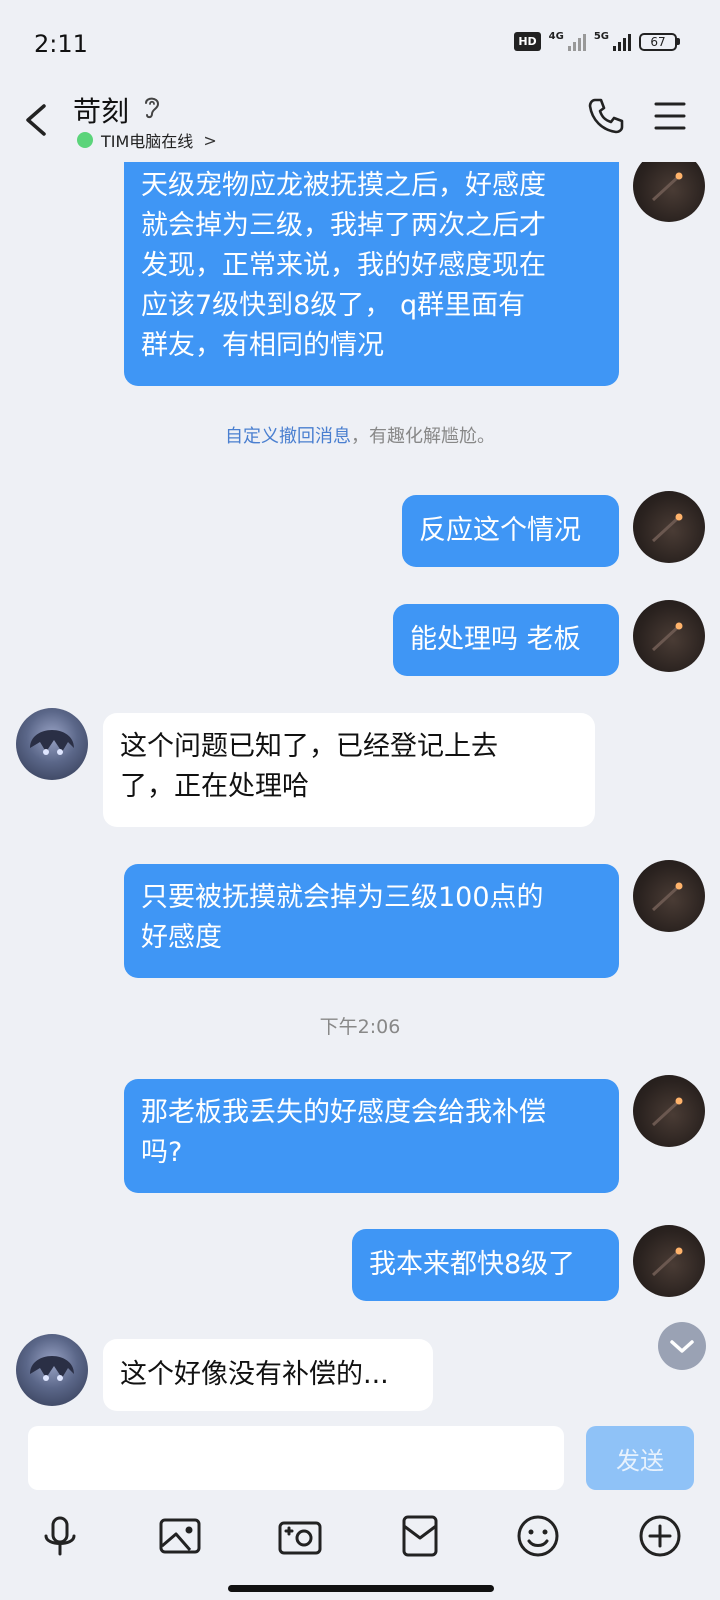 This screenshot has width=720, height=1600. I want to click on battery-icon: 67, so click(659, 41).